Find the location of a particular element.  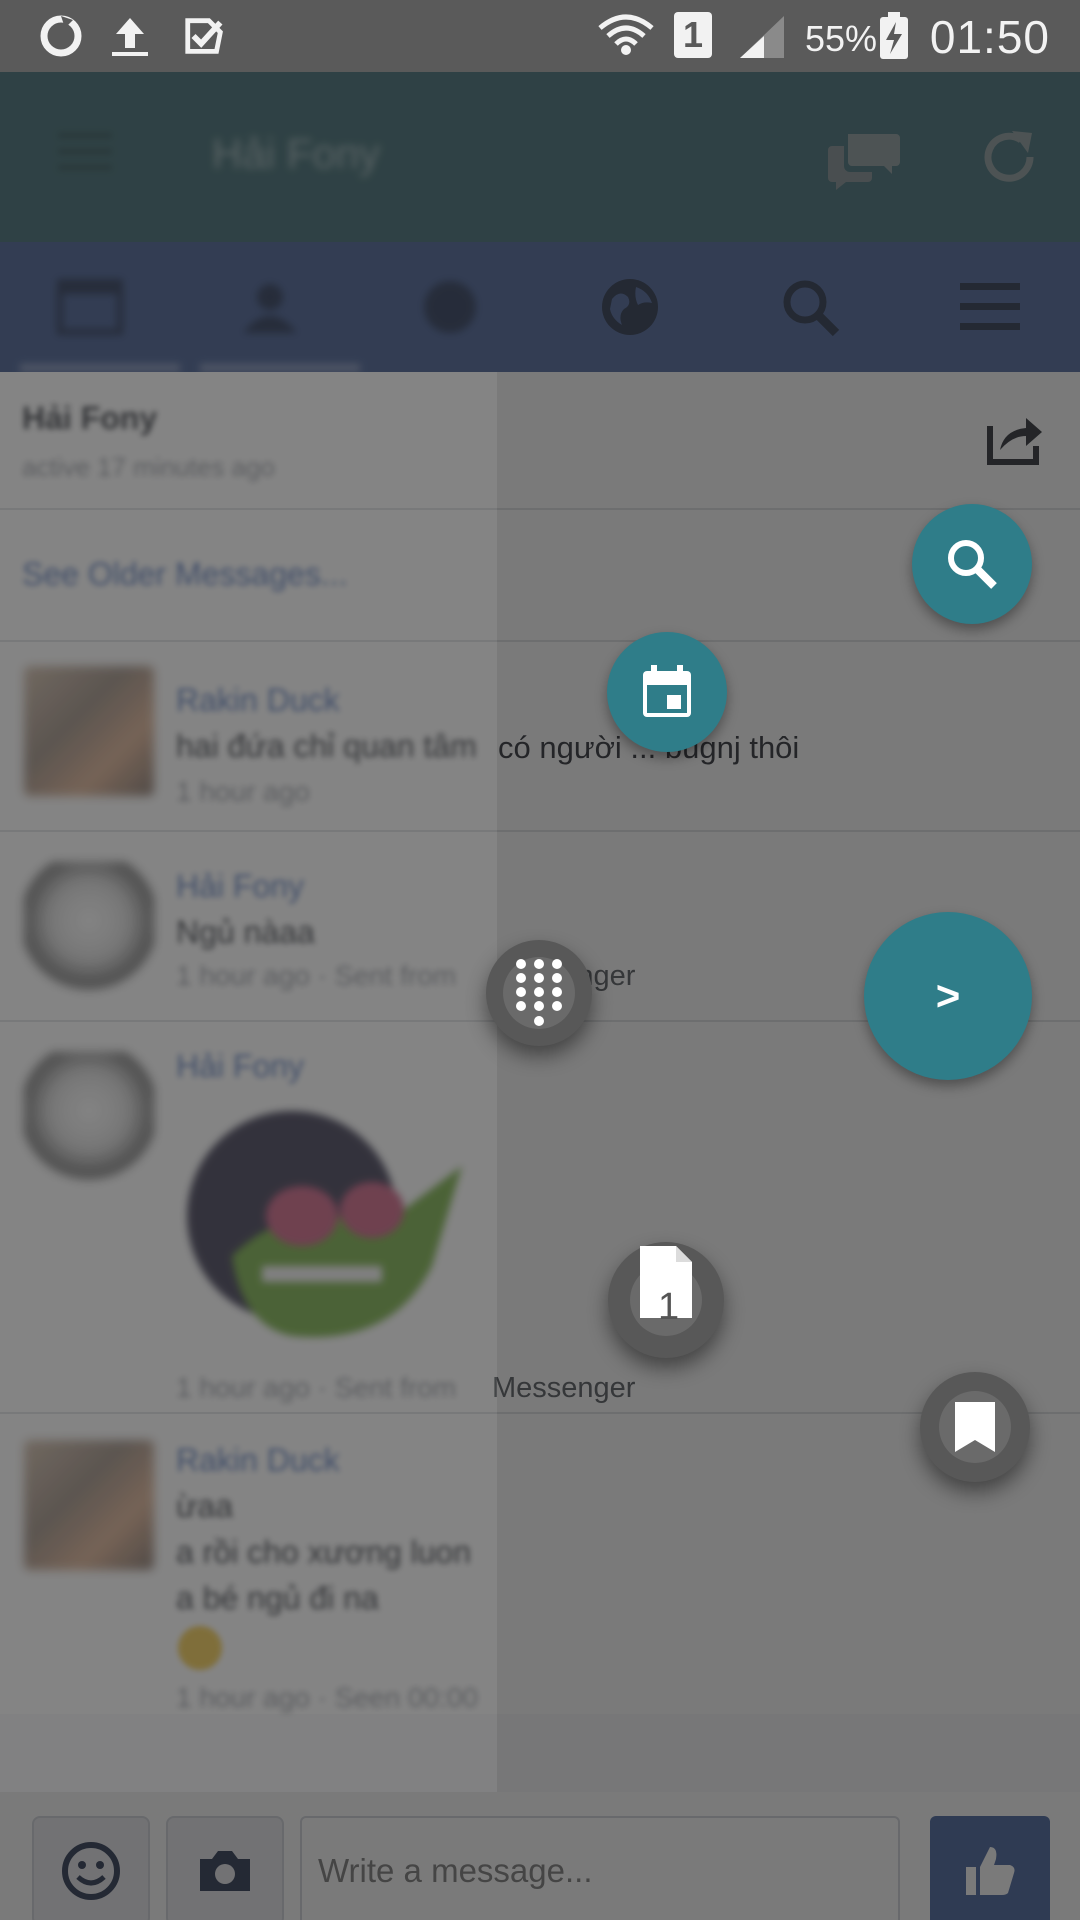

tab-notifications is located at coordinates (630, 307).